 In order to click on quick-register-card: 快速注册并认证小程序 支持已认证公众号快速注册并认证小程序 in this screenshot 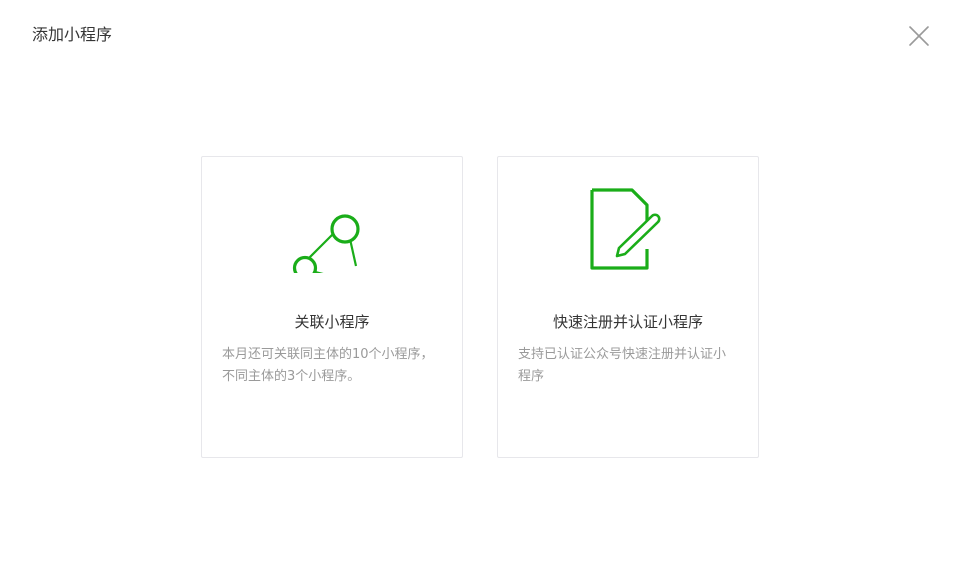, I will do `click(628, 307)`.